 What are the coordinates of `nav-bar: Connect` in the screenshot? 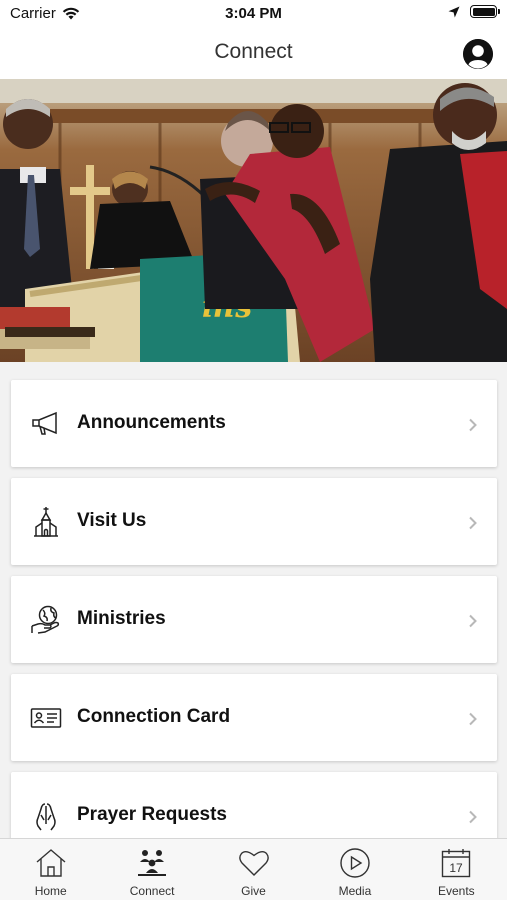 It's located at (253, 53).